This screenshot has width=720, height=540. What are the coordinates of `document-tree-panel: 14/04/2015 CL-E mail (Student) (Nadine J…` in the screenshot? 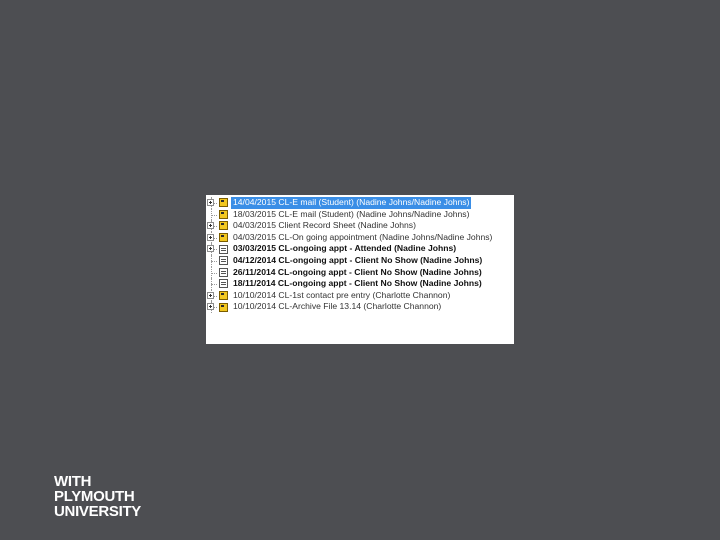 It's located at (360, 269).